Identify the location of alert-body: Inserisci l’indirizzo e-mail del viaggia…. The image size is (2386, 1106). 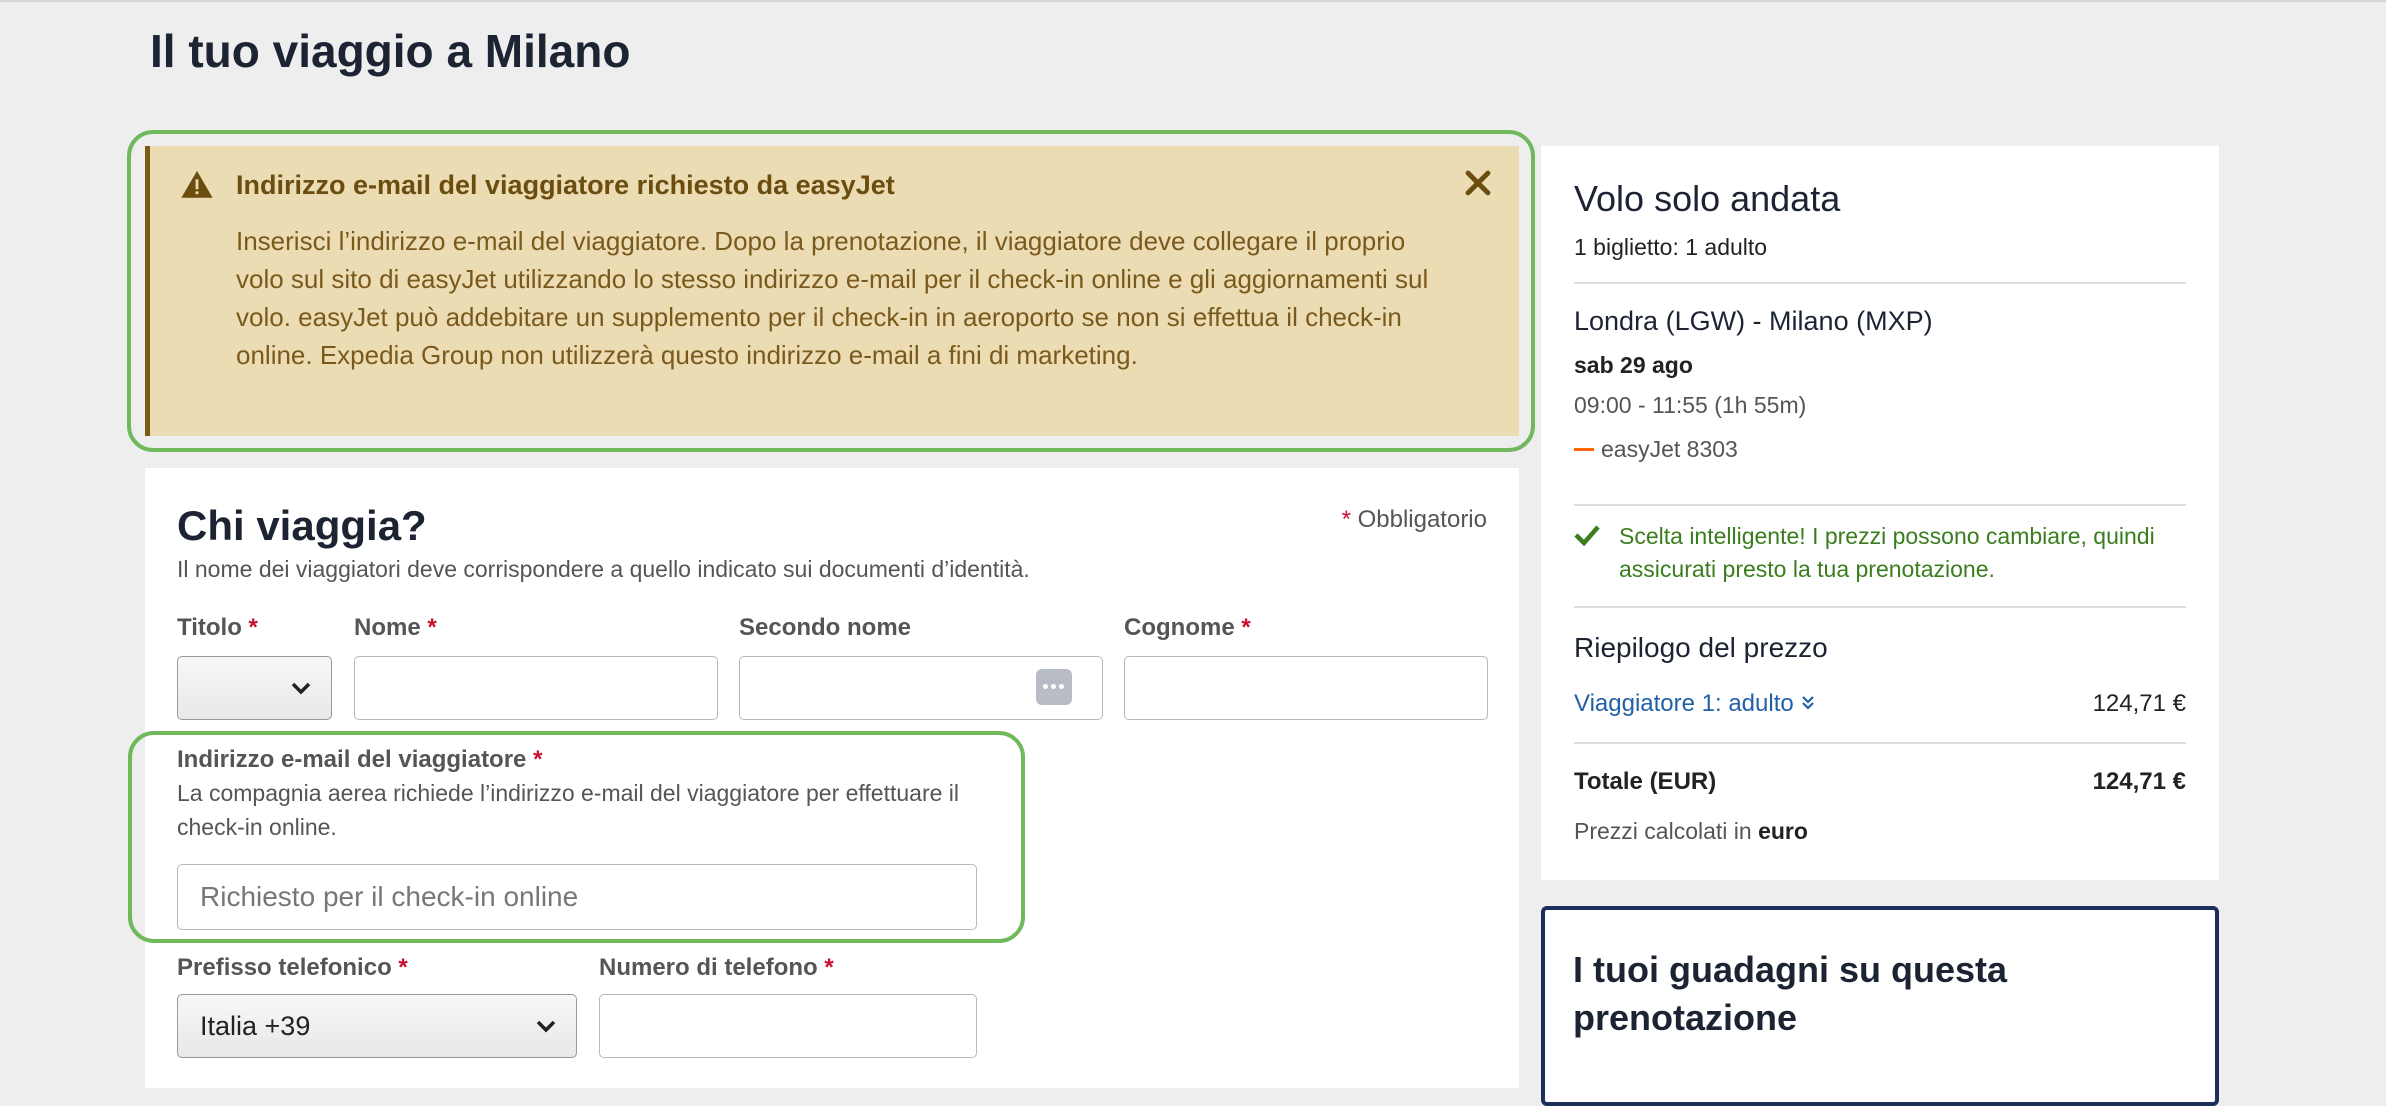
(832, 298).